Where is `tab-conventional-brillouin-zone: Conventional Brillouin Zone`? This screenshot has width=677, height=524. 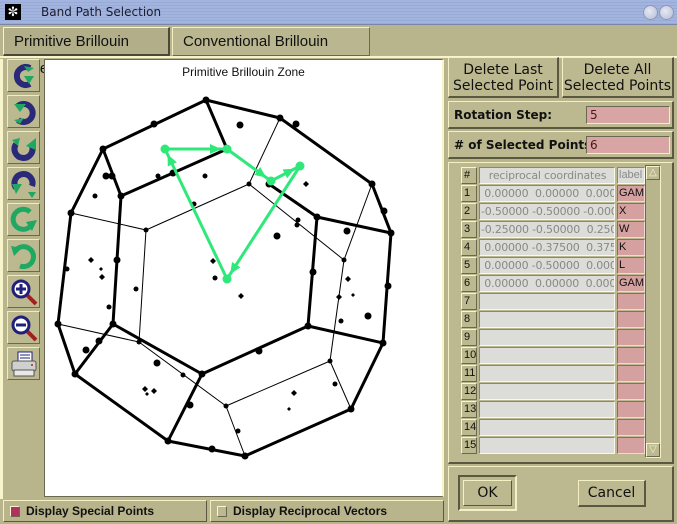 tab-conventional-brillouin-zone: Conventional Brillouin Zone is located at coordinates (271, 52).